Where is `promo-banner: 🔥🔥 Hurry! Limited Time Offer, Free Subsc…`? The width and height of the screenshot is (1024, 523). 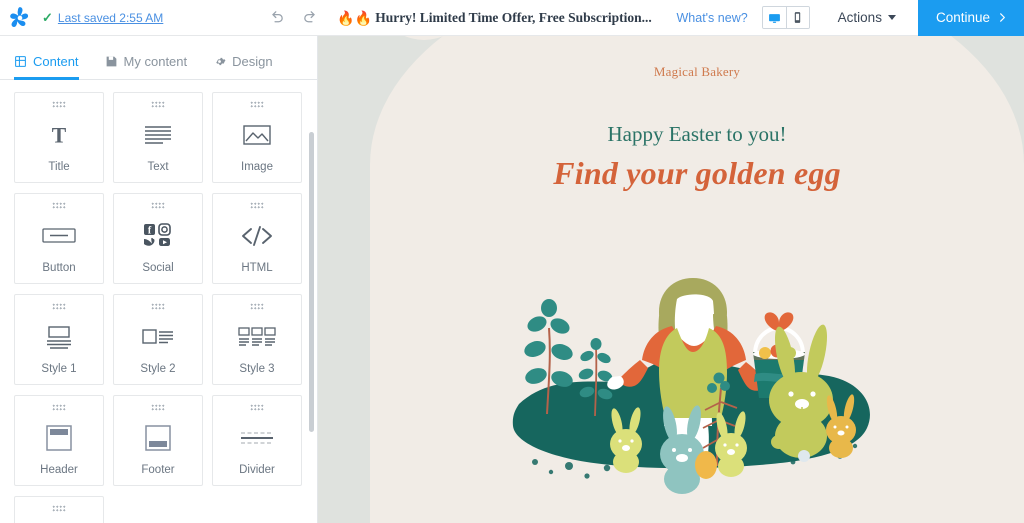
promo-banner: 🔥🔥 Hurry! Limited Time Offer, Free Subsc… is located at coordinates (494, 18).